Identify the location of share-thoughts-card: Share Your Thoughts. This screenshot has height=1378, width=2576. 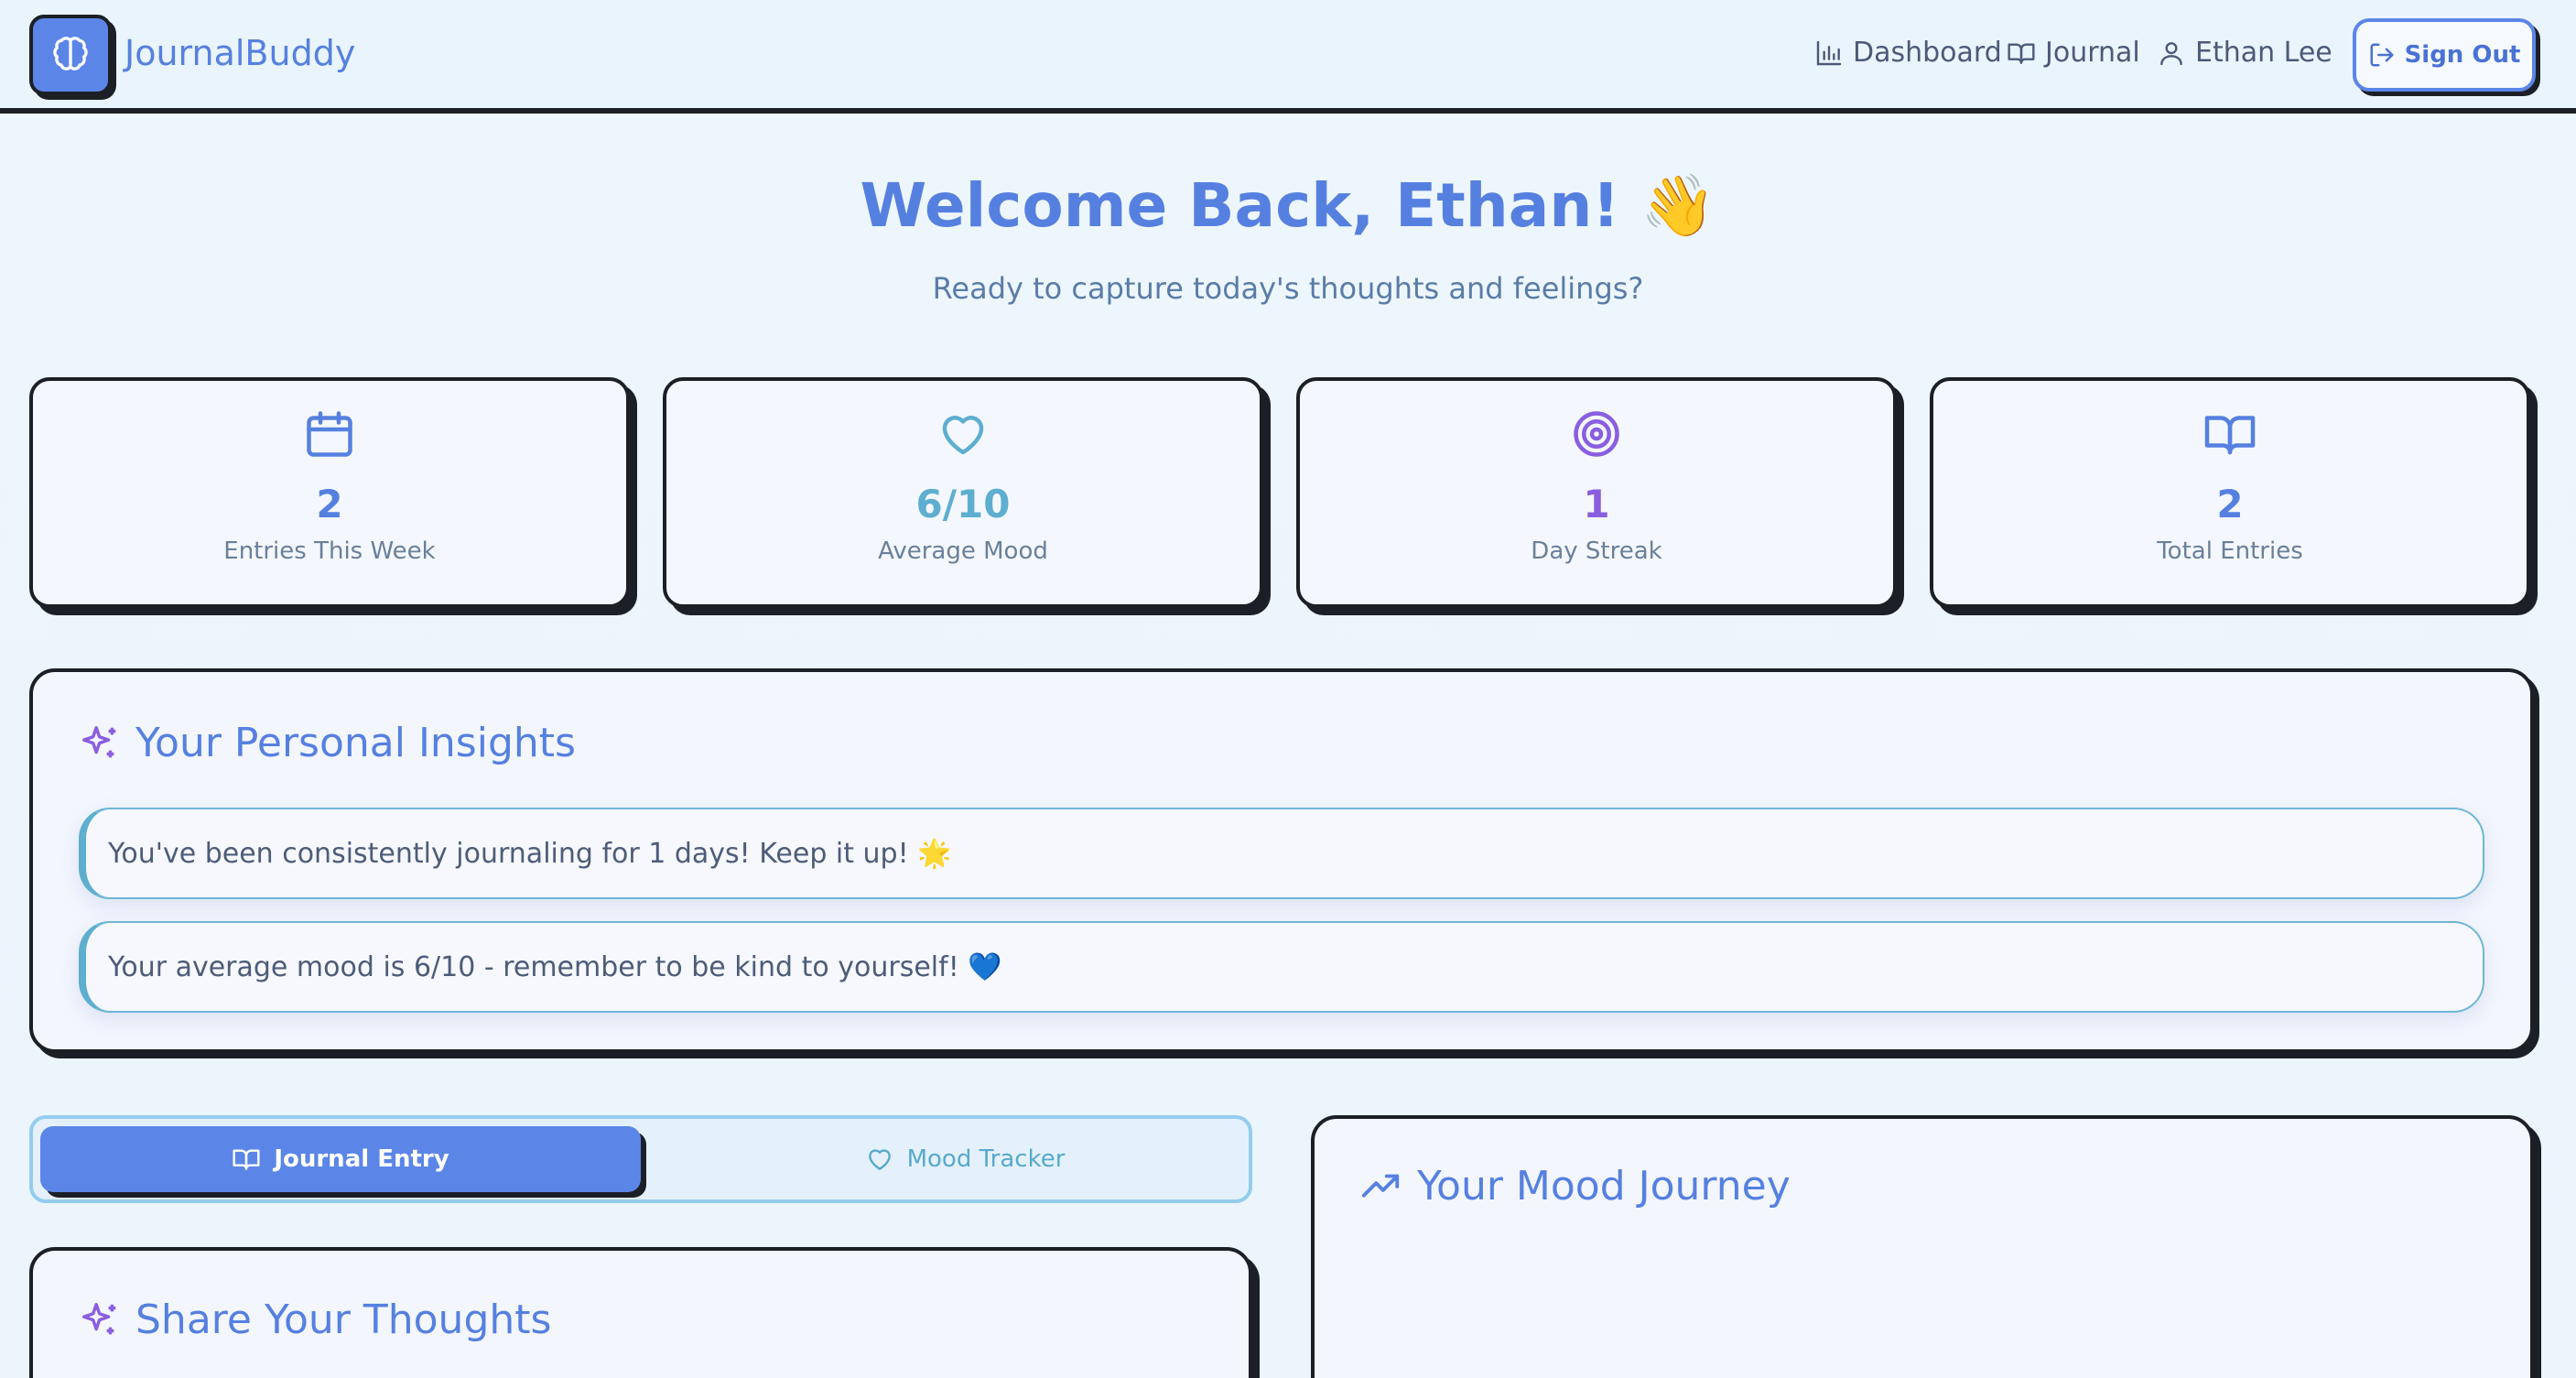
(640, 1312).